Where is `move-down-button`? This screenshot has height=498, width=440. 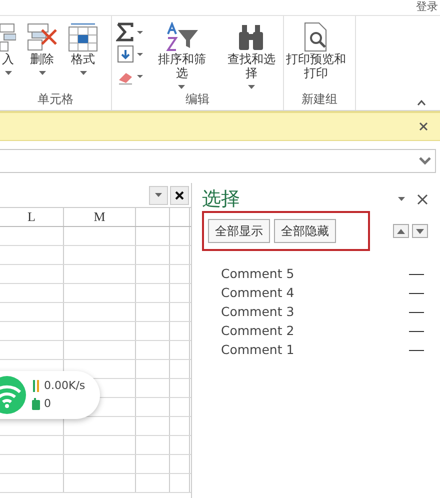
move-down-button is located at coordinates (420, 231).